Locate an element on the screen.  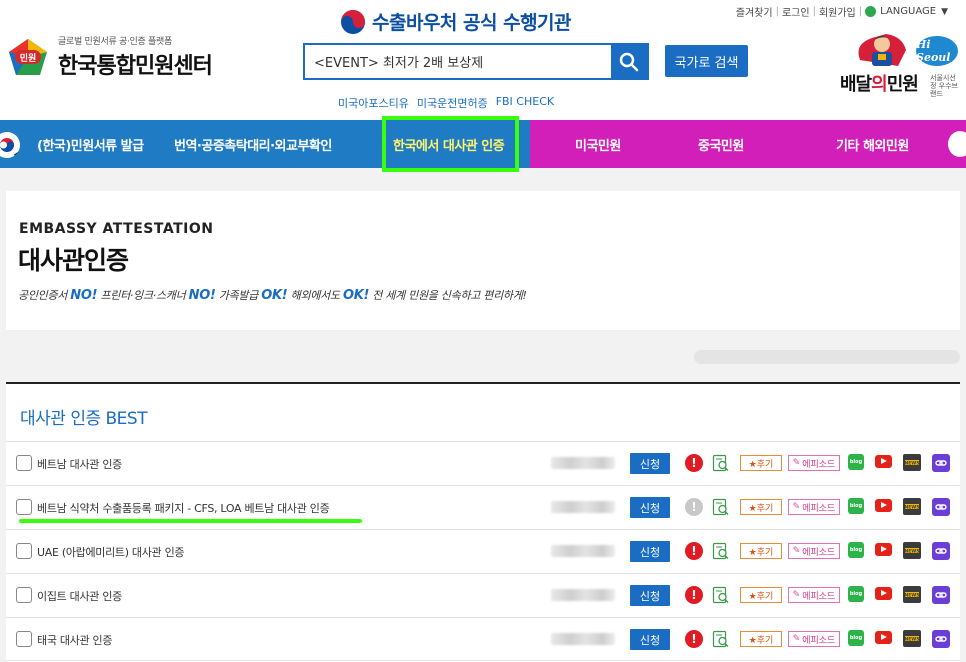
search-box is located at coordinates (476, 61).